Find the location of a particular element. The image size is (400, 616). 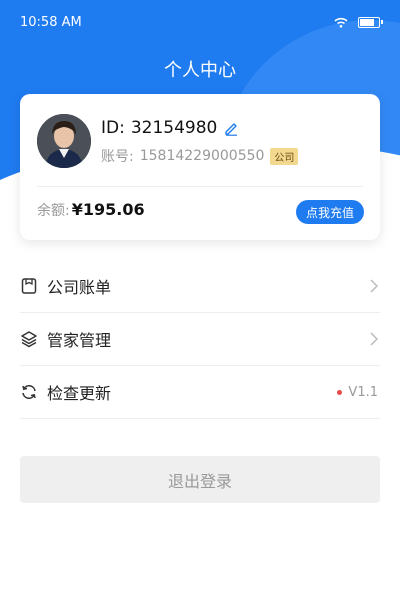

id-value: 32154980 is located at coordinates (174, 128).